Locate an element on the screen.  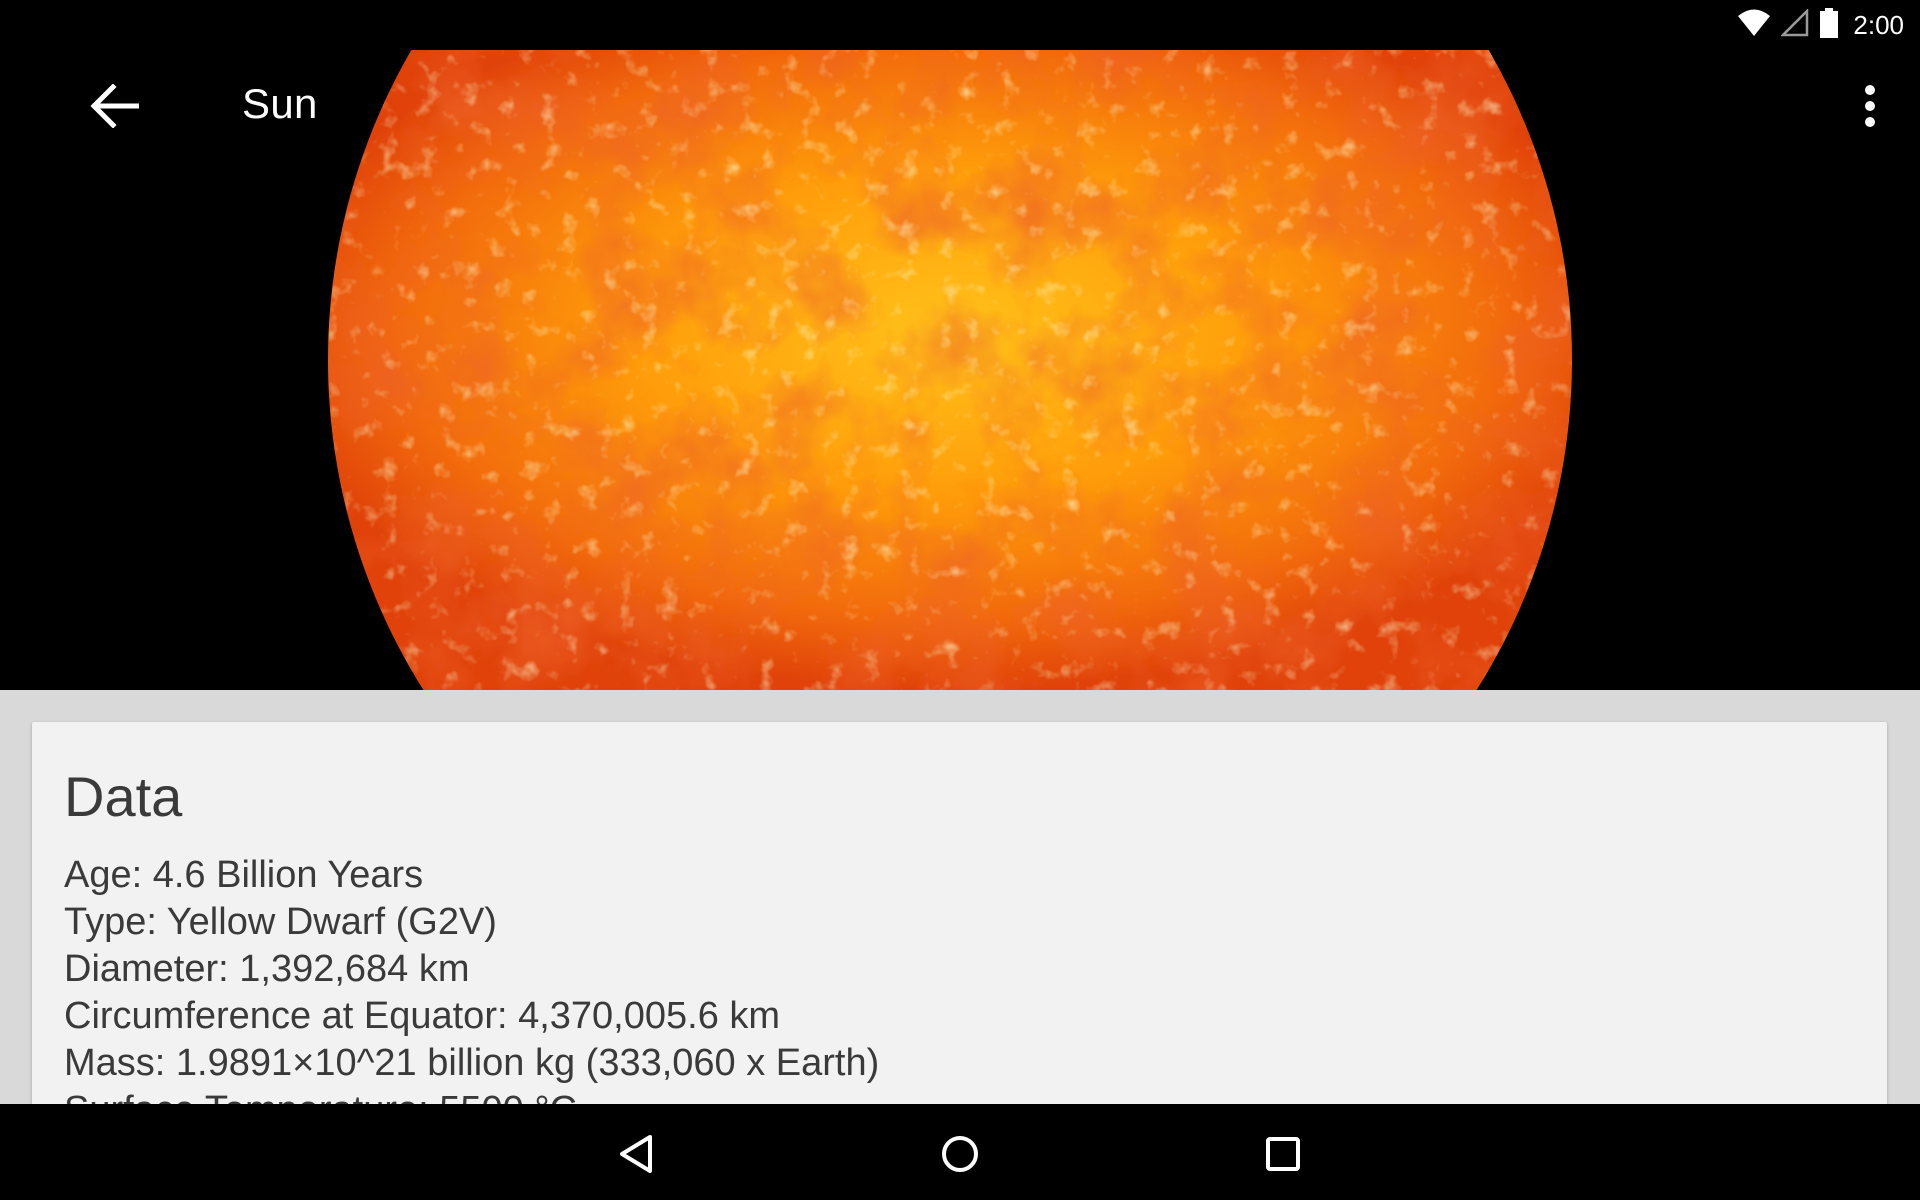
fact-circumference: Circumference at Equator: 4,370,005.6 km is located at coordinates (422, 1016).